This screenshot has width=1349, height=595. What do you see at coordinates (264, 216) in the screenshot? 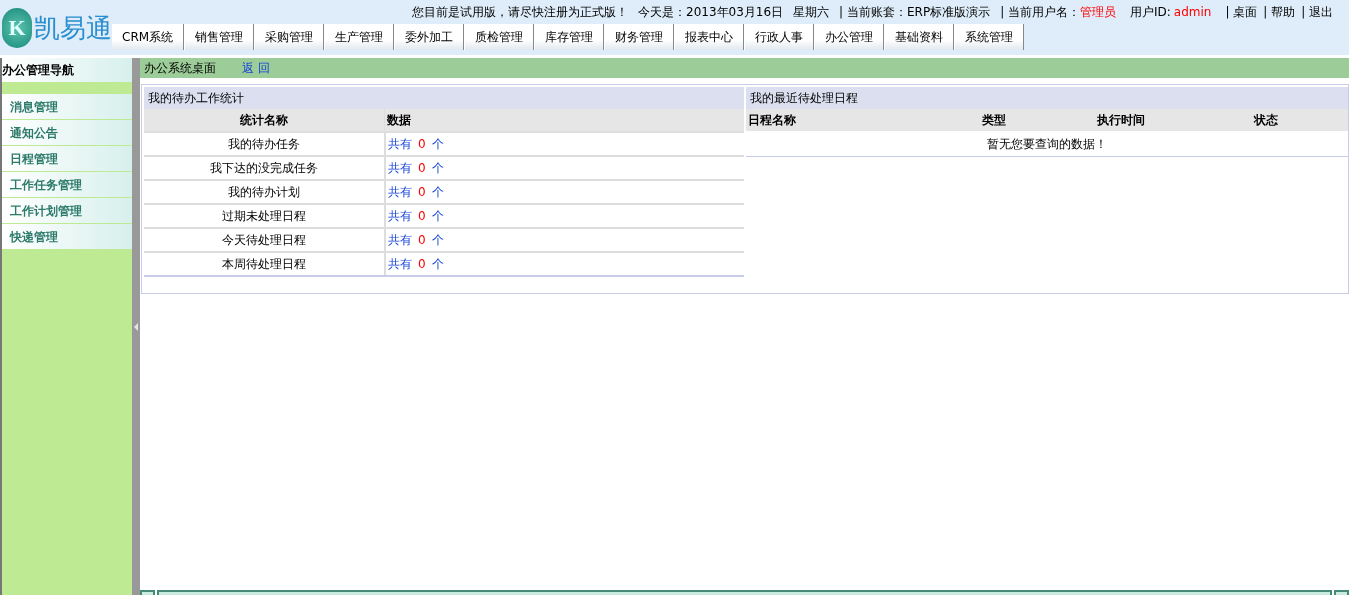
I see `table-cell-text: 过期未处理日程` at bounding box center [264, 216].